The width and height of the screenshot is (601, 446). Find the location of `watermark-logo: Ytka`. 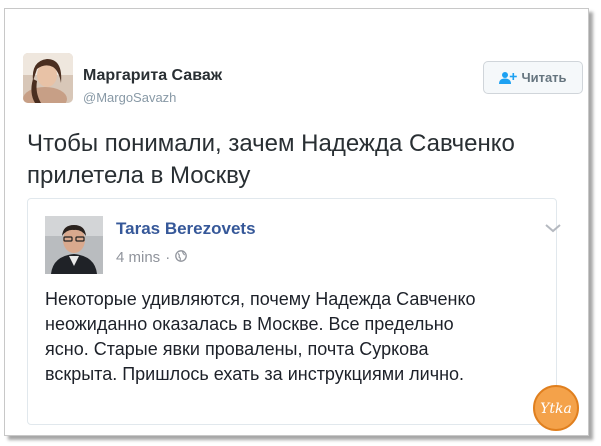

watermark-logo: Ytka is located at coordinates (556, 408).